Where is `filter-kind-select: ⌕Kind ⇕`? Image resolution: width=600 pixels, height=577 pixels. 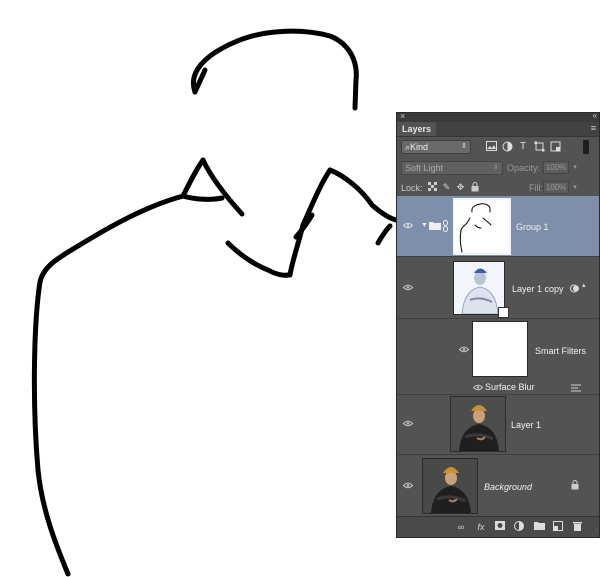
filter-kind-select: ⌕Kind ⇕ is located at coordinates (436, 147).